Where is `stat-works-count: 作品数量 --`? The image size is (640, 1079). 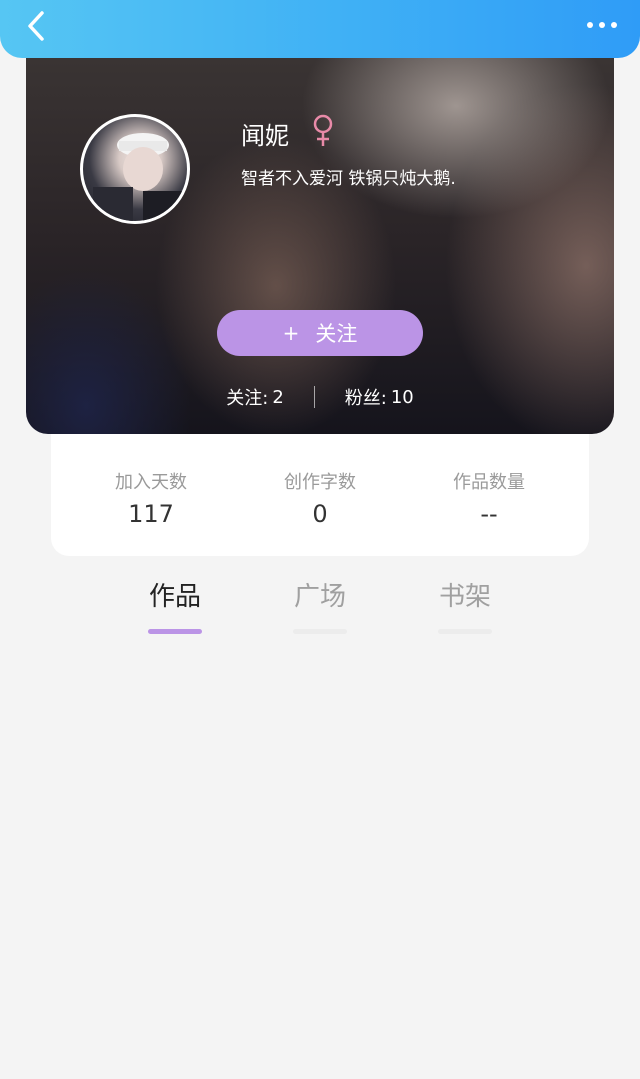
stat-works-count: 作品数量 -- is located at coordinates (489, 500).